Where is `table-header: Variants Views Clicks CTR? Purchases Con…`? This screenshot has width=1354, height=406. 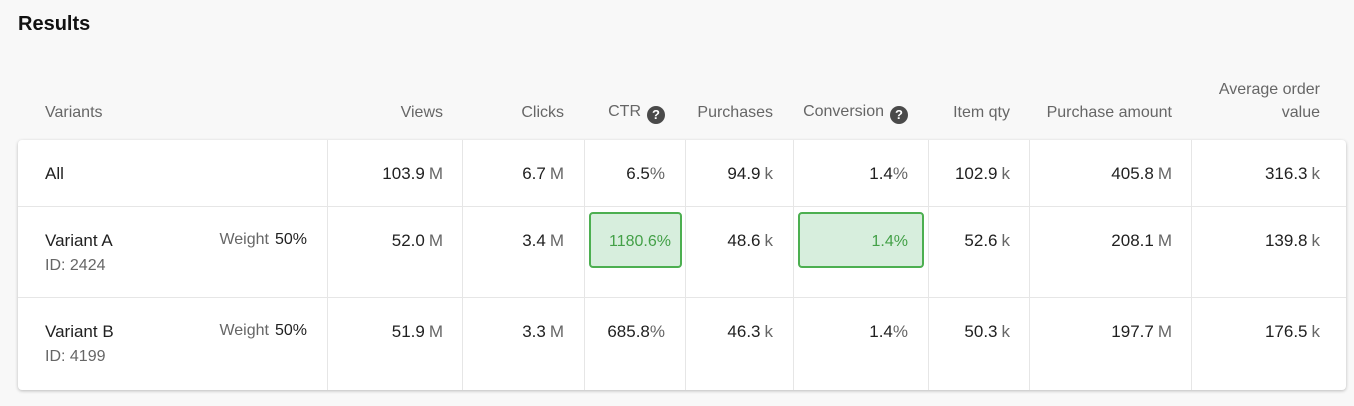 table-header: Variants Views Clicks CTR? Purchases Con… is located at coordinates (682, 106).